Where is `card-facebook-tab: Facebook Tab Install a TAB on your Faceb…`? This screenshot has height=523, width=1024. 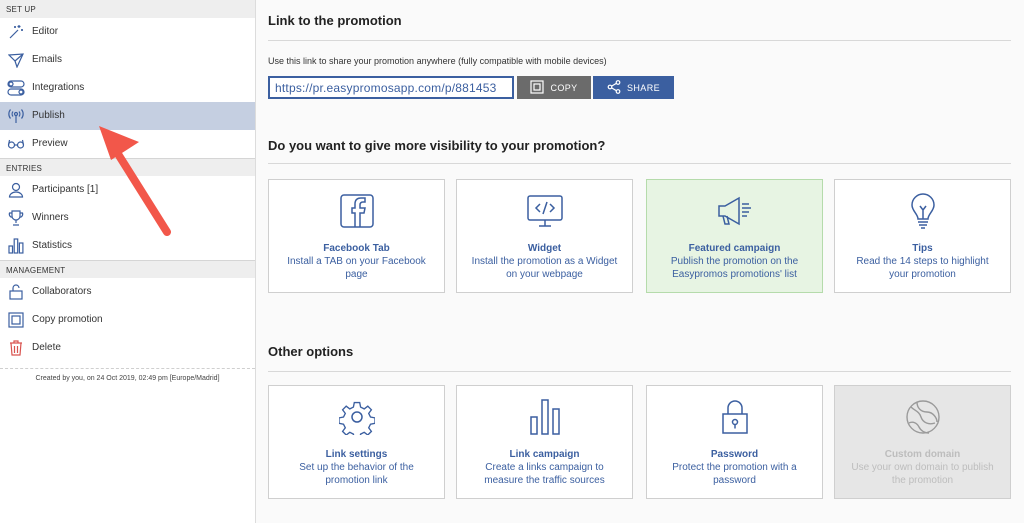 card-facebook-tab: Facebook Tab Install a TAB on your Faceb… is located at coordinates (356, 236).